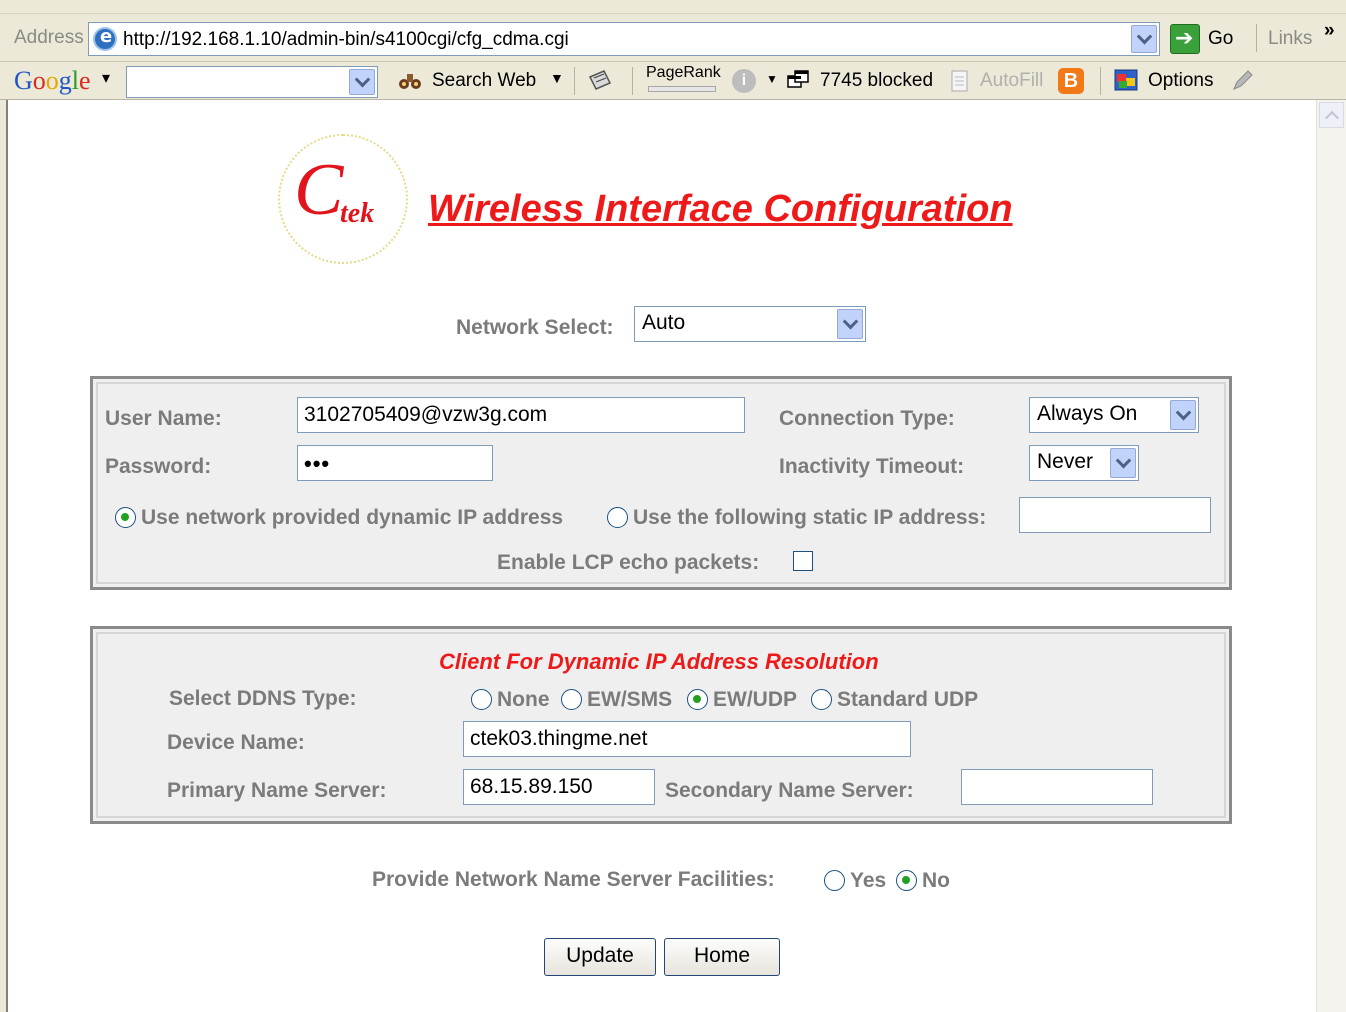  What do you see at coordinates (629, 700) in the screenshot?
I see `ddns-ewsms-label: EW/SMS` at bounding box center [629, 700].